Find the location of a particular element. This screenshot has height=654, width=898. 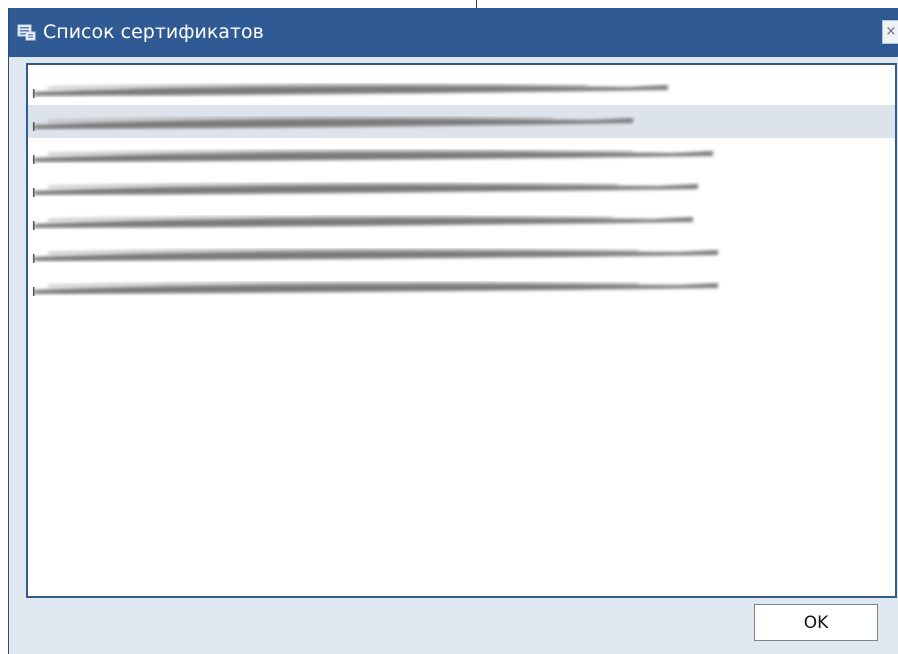

title-bar: Список сертификатов × is located at coordinates (453, 32).